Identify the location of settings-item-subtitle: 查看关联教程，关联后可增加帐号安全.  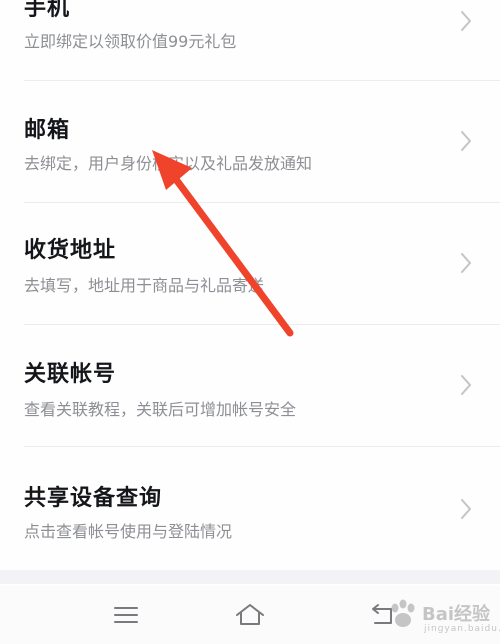
(160, 409).